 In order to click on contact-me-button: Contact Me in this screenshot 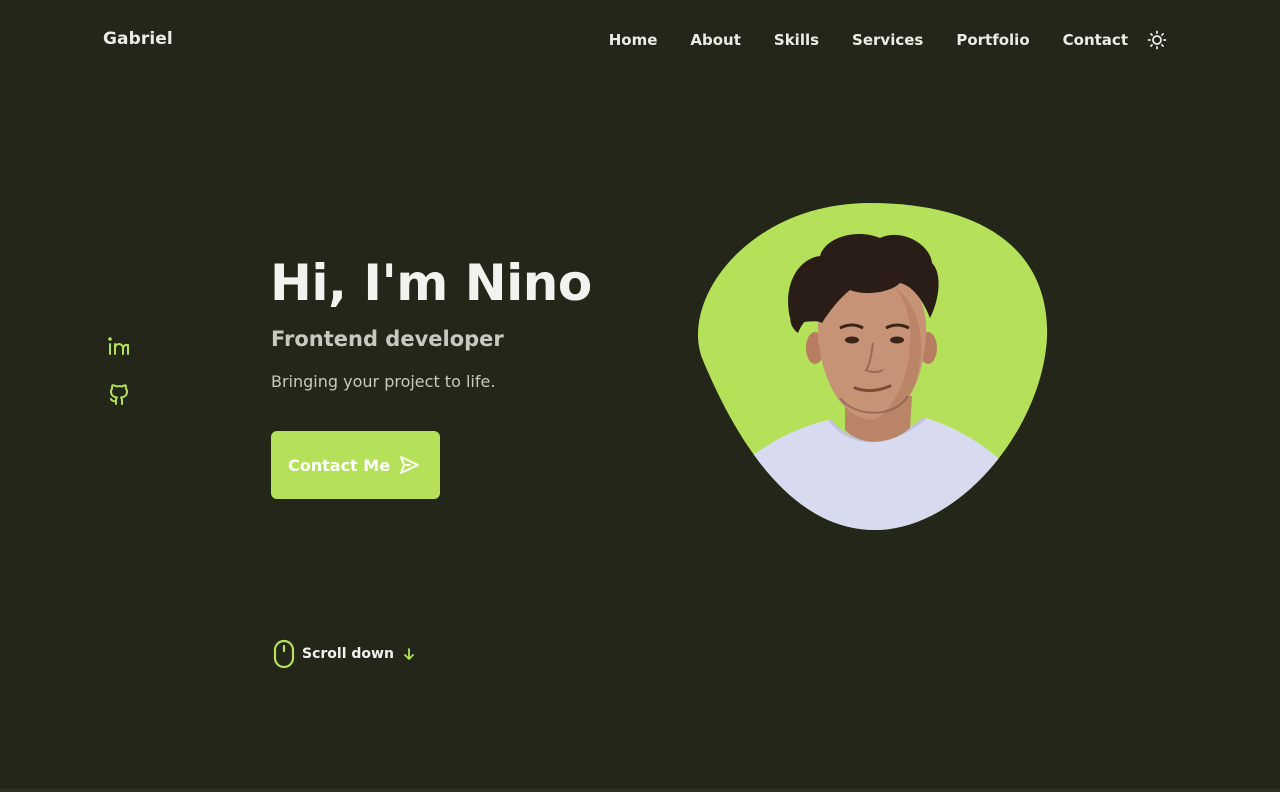, I will do `click(355, 465)`.